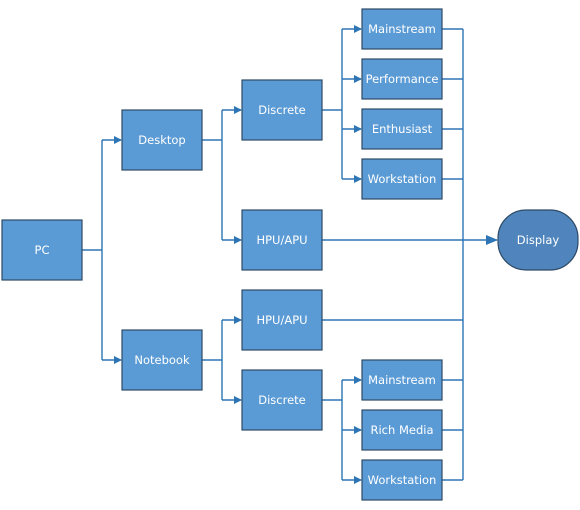  Describe the element at coordinates (332, 430) in the screenshot. I see `connector-notebook-discrete` at that location.